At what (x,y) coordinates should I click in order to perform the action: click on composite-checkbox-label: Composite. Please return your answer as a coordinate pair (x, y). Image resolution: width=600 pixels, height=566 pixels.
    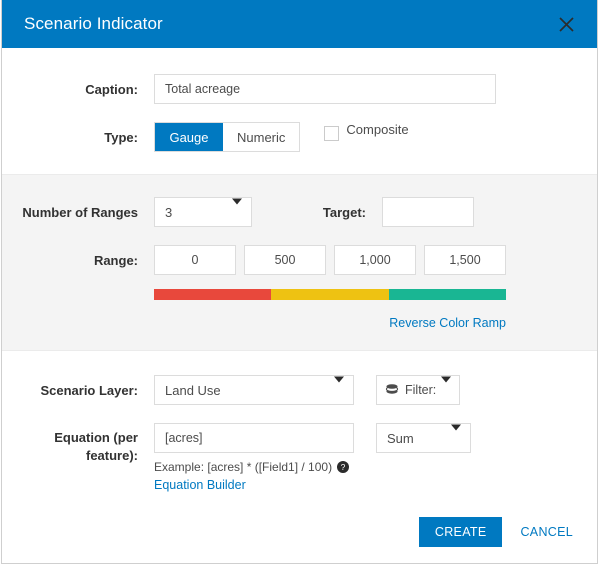
    Looking at the image, I should click on (377, 129).